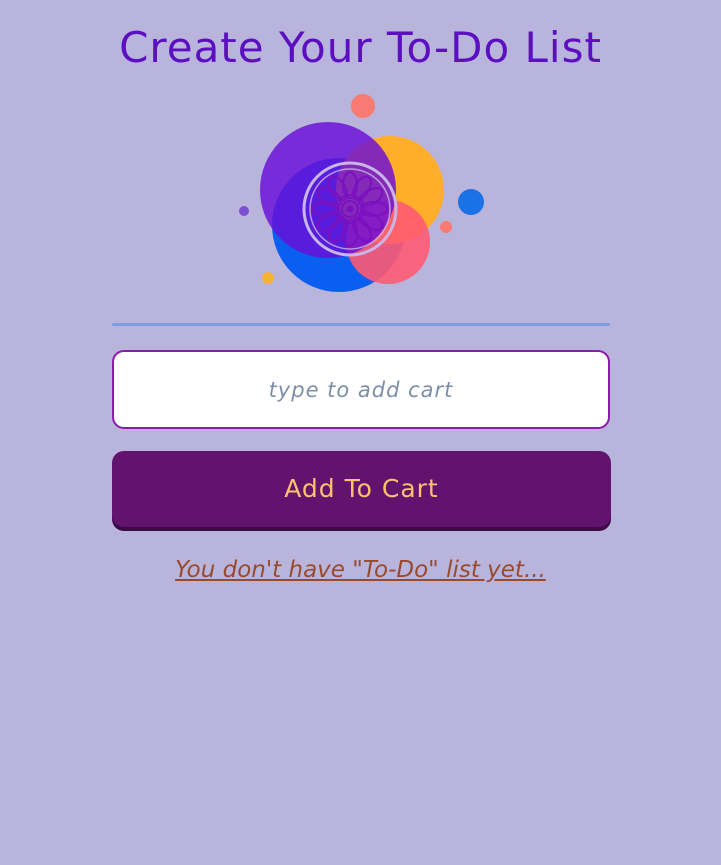 Image resolution: width=721 pixels, height=865 pixels. I want to click on page-title: Create Your To-Do List, so click(360, 47).